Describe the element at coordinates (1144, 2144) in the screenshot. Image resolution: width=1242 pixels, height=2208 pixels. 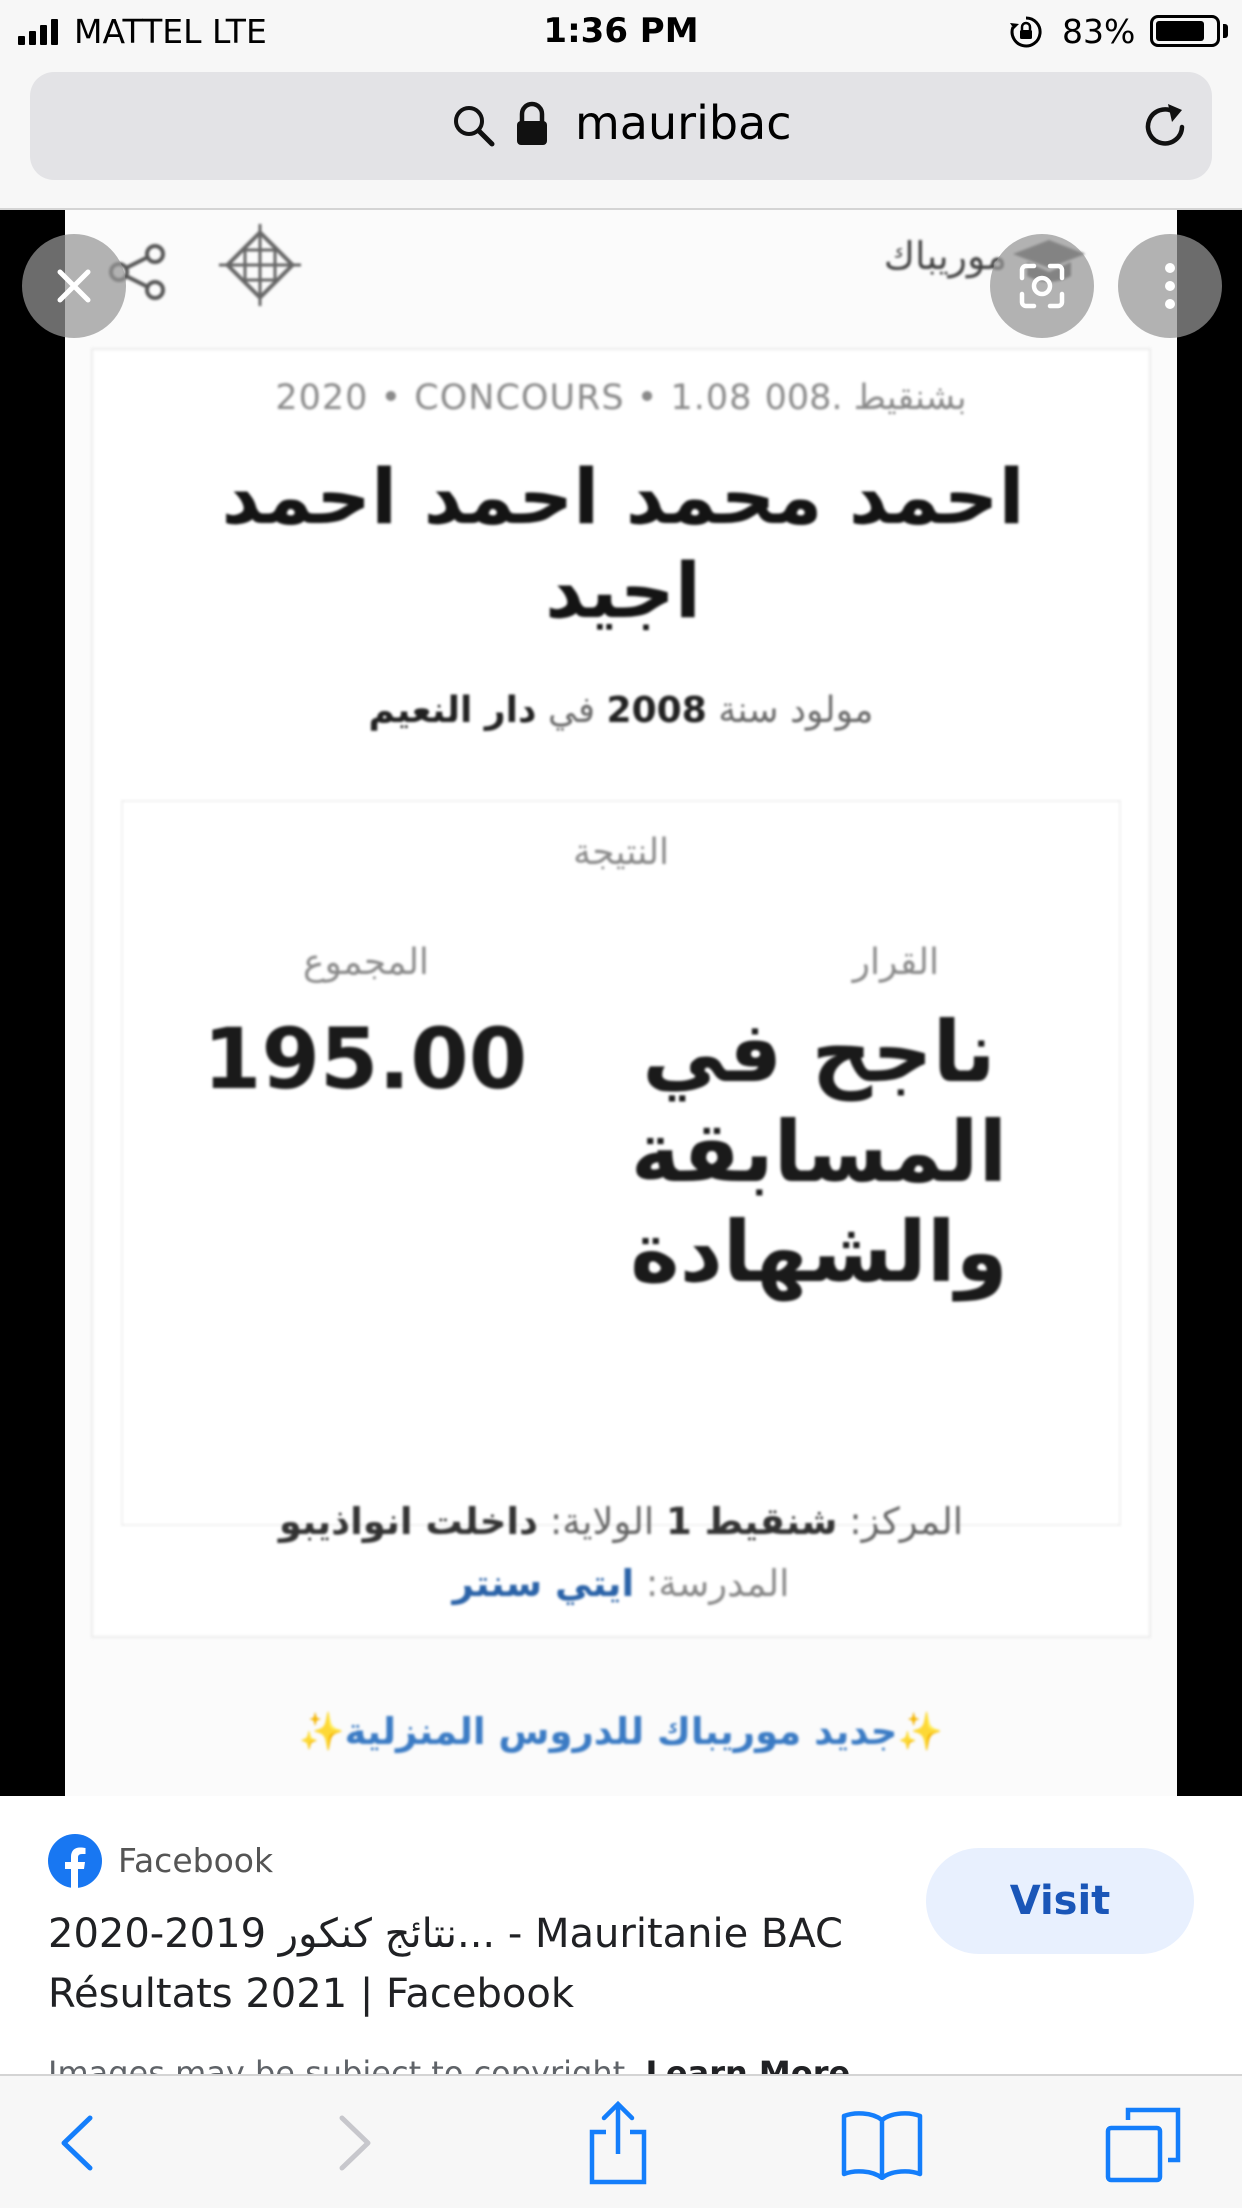
I see `tabs-icon` at that location.